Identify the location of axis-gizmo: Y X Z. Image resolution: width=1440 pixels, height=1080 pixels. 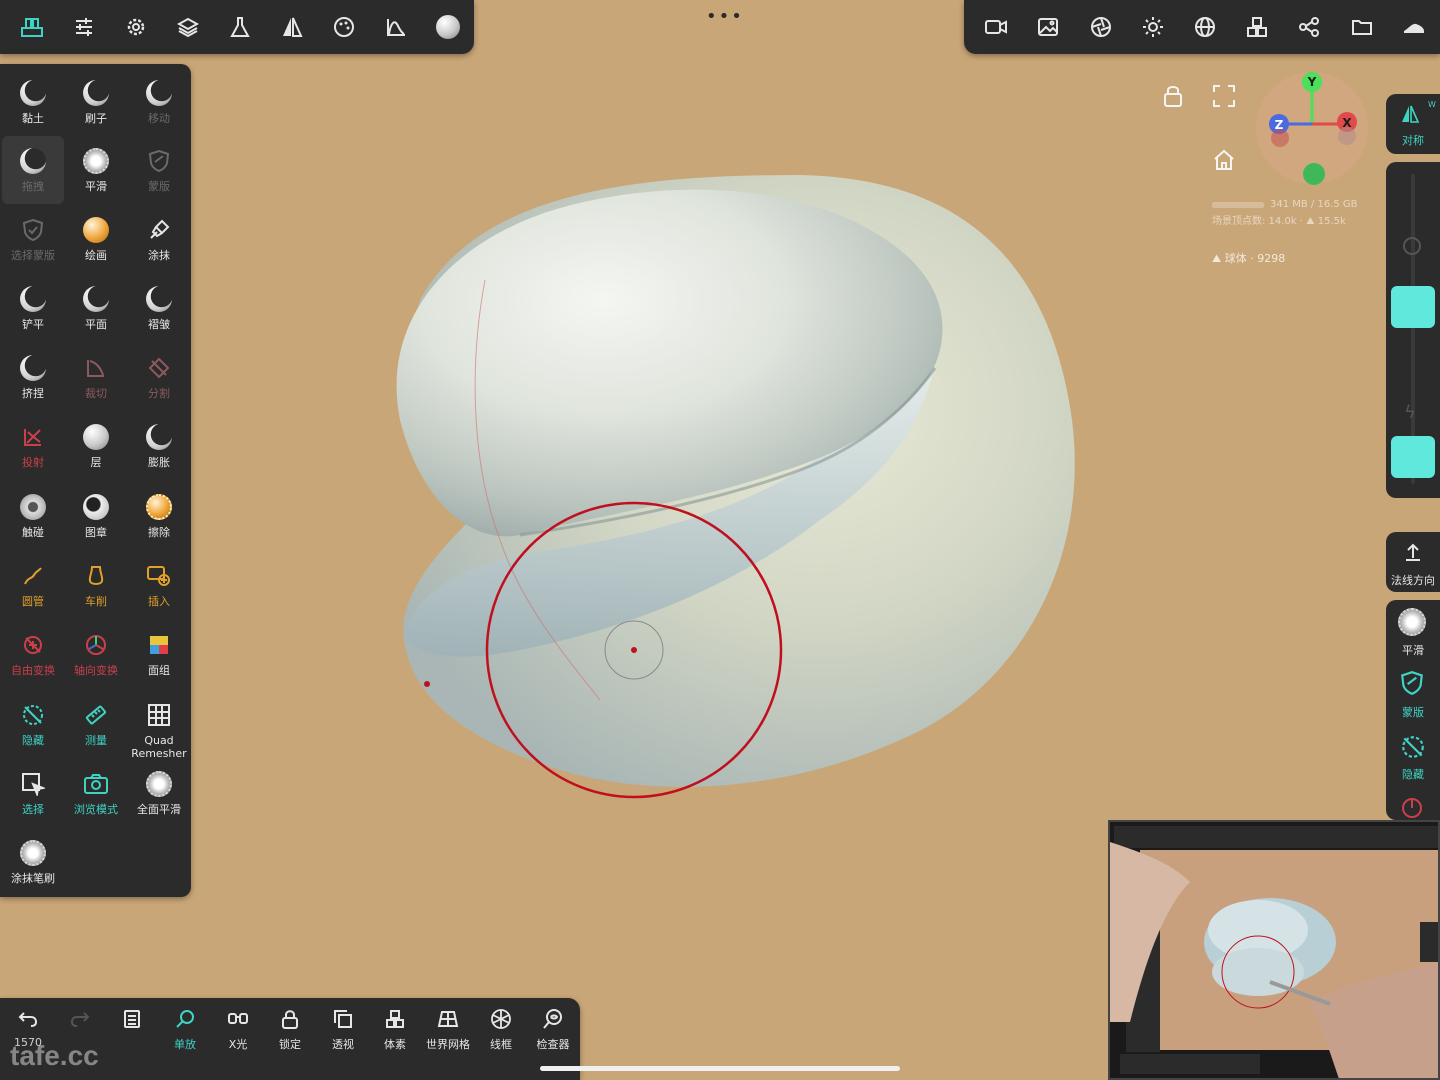
(1312, 128).